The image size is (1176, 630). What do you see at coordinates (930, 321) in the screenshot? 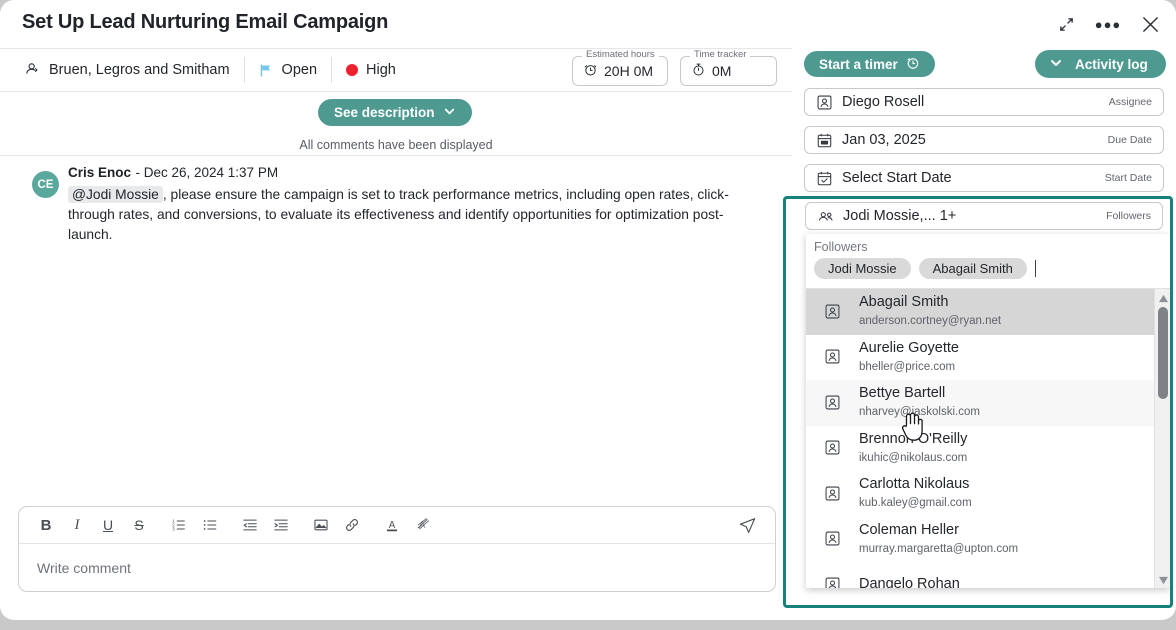
I see `option-email: anderson.cortney@ryan.net` at bounding box center [930, 321].